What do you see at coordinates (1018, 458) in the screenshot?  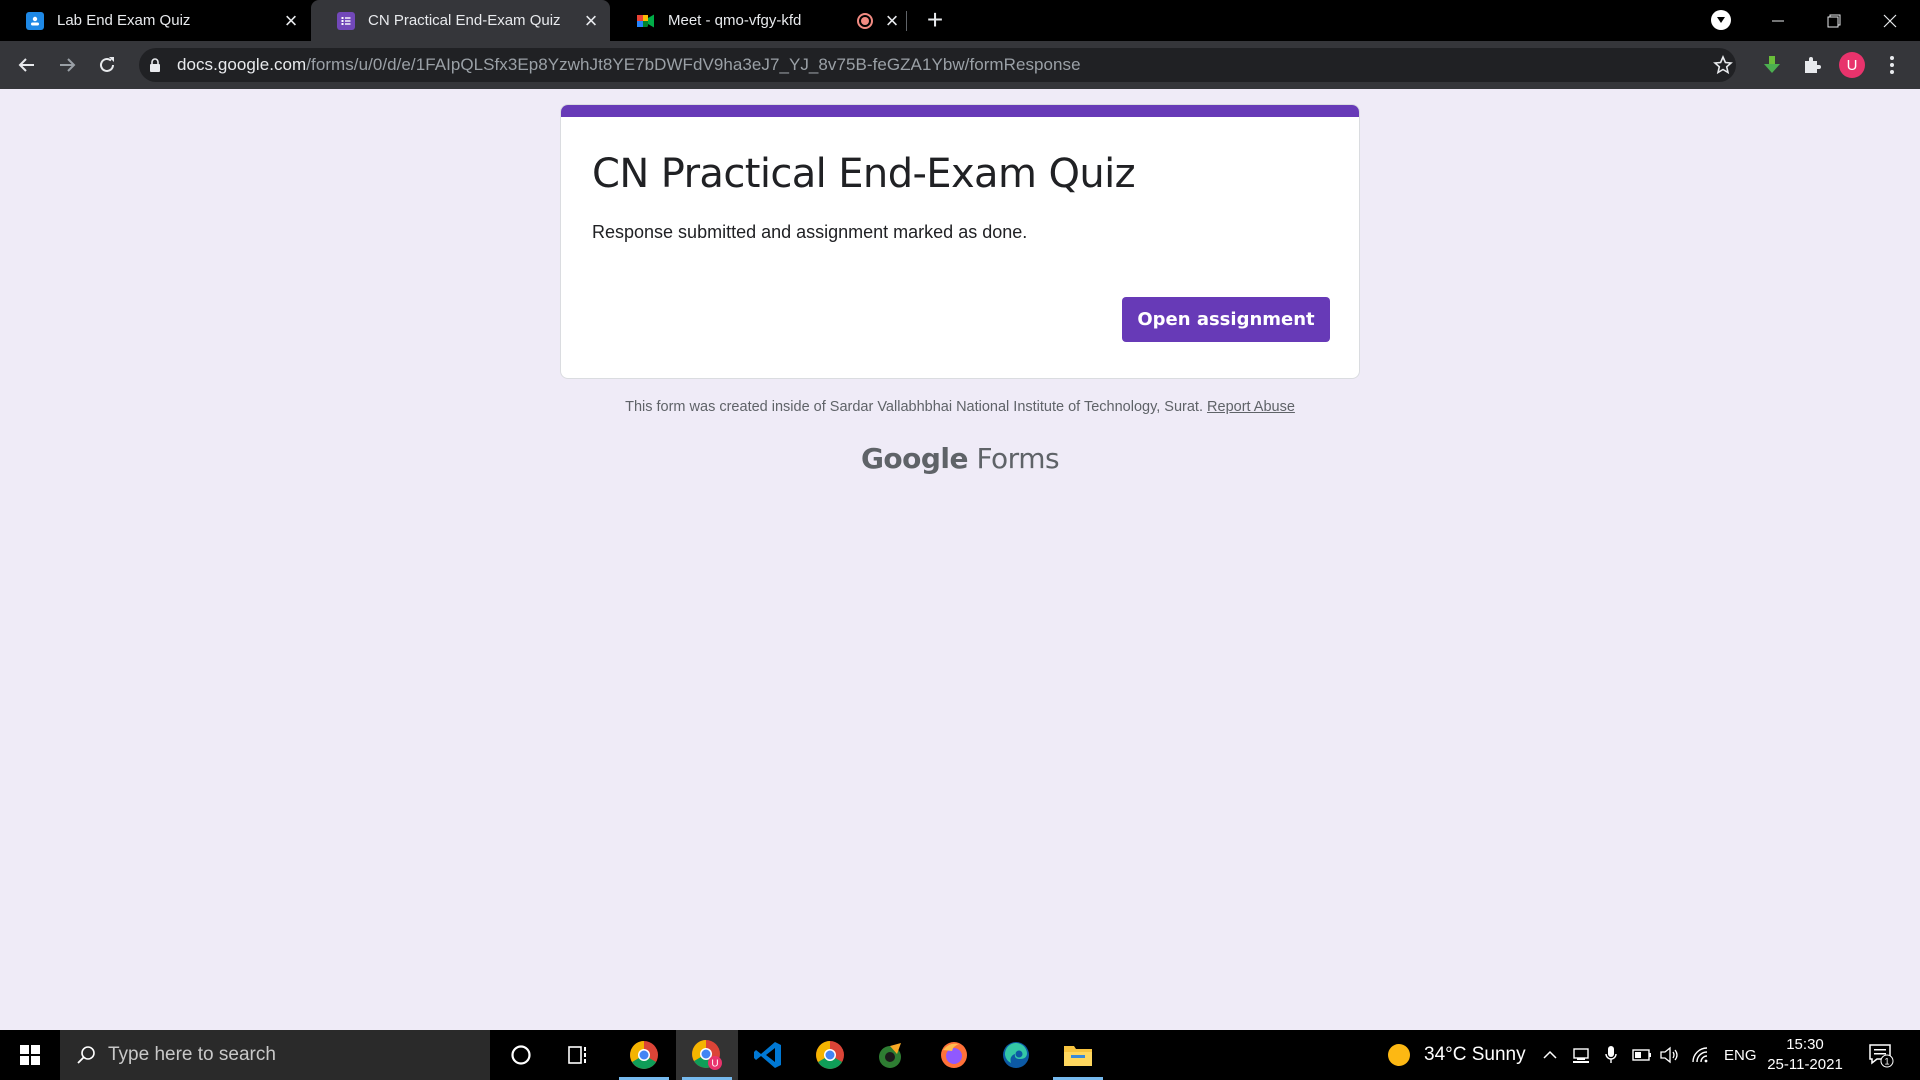 I see `brand-forms: Forms` at bounding box center [1018, 458].